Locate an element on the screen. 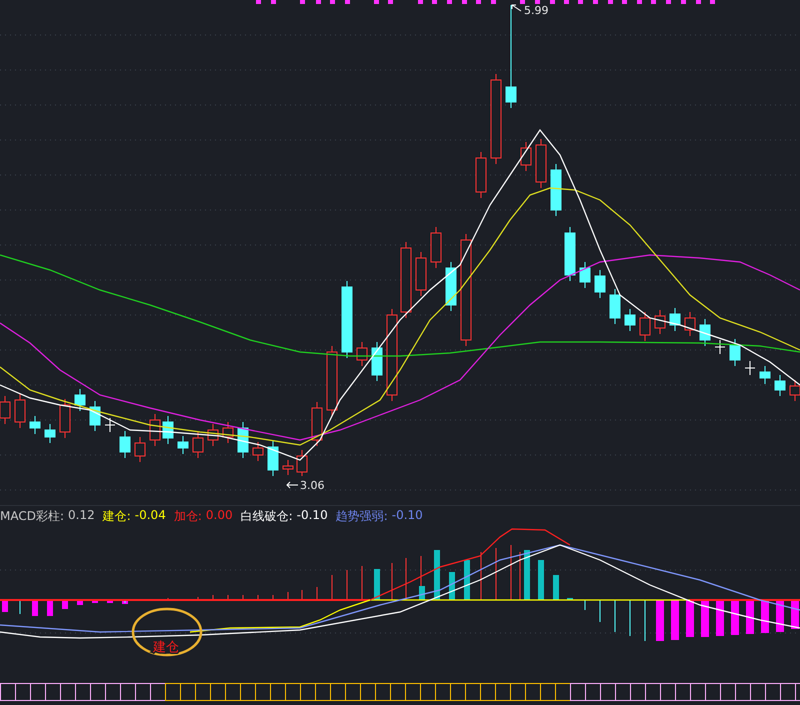 Image resolution: width=800 pixels, height=705 pixels. legend-label: 建仓: is located at coordinates (116, 516).